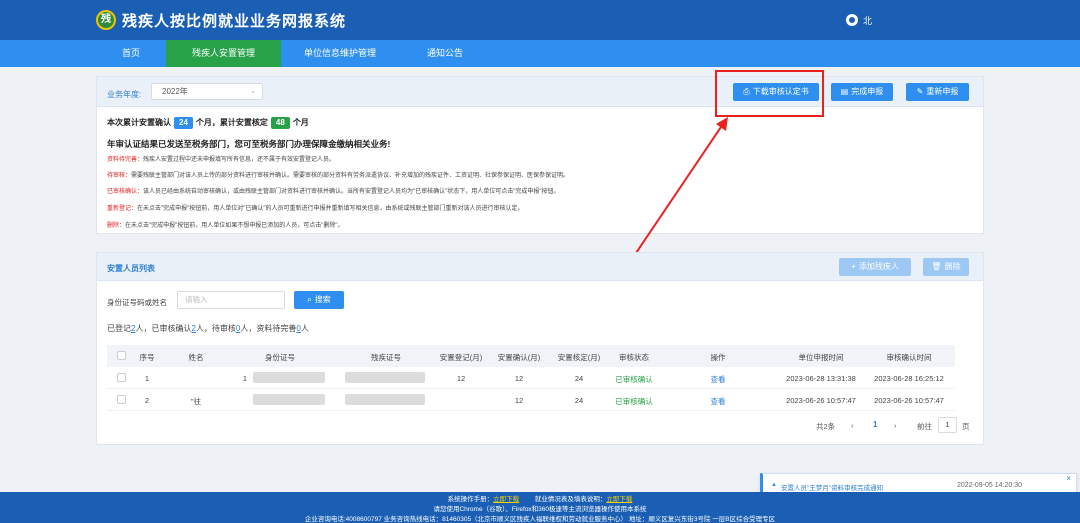 Image resolution: width=1080 pixels, height=523 pixels. What do you see at coordinates (231, 300) in the screenshot?
I see `search-input: 请输入` at bounding box center [231, 300].